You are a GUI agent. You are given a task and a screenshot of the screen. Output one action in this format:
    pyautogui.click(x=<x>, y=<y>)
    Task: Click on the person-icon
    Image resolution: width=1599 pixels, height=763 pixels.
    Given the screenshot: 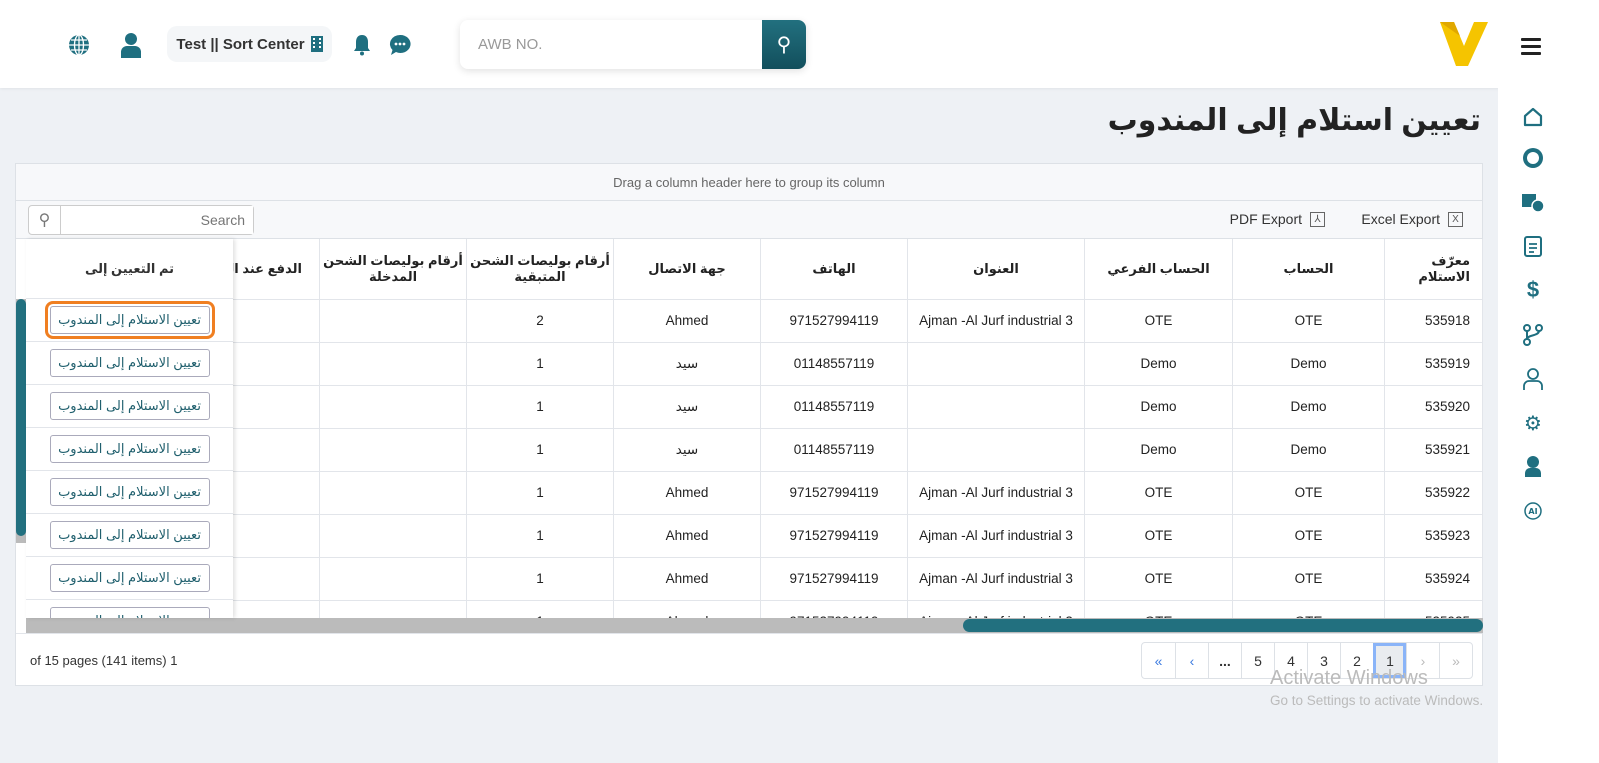 What is the action you would take?
    pyautogui.click(x=1533, y=379)
    